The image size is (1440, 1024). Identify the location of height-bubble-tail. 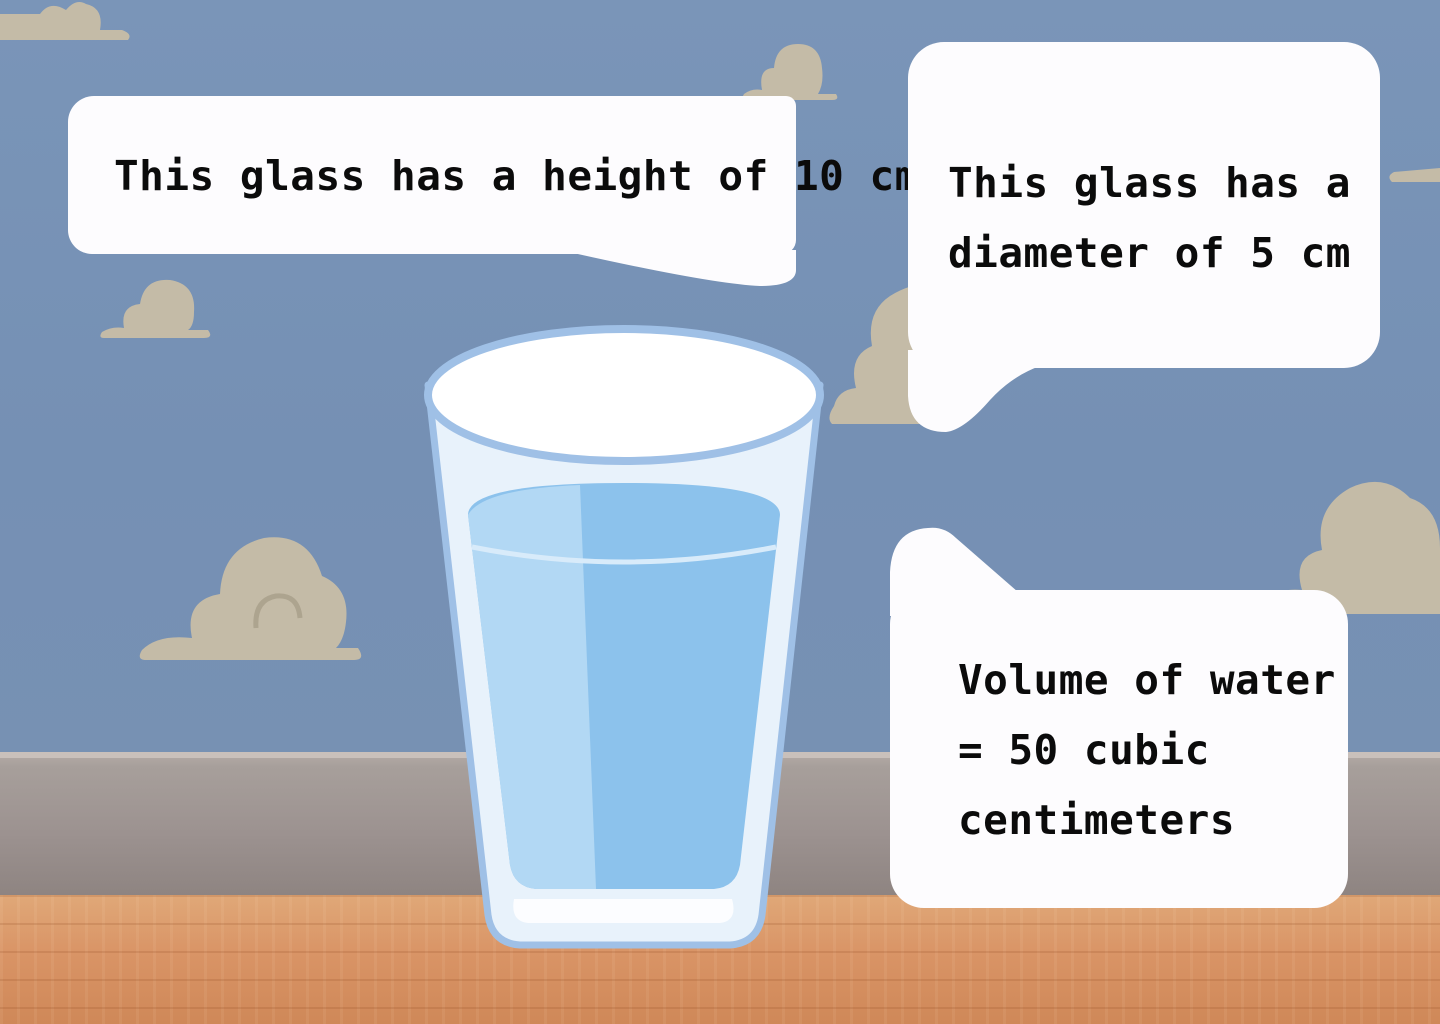
(678, 268).